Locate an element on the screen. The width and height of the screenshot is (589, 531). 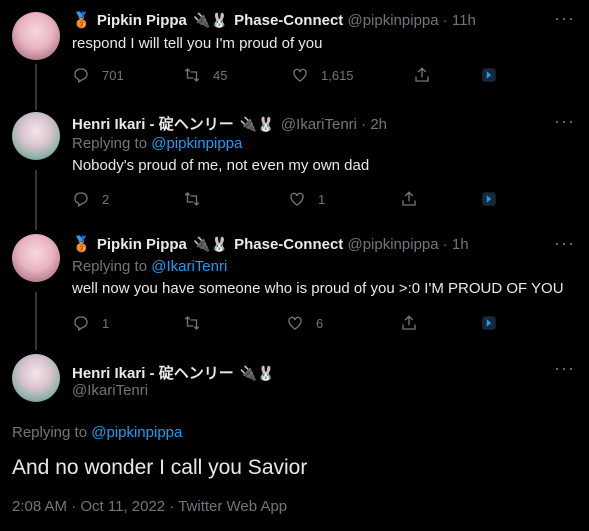
timestamp: · 11h is located at coordinates (459, 20).